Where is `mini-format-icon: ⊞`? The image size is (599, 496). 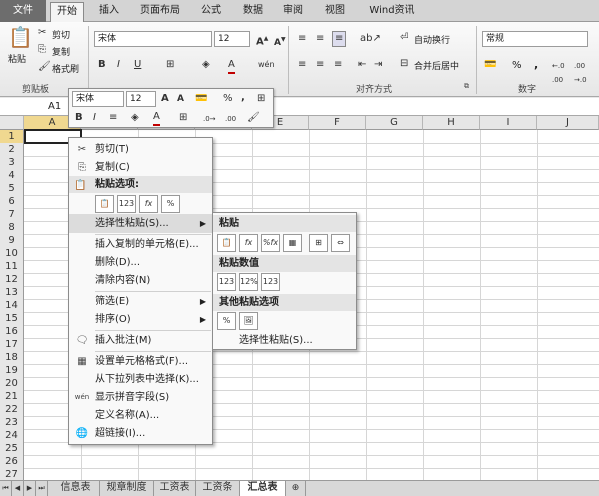
mini-format-icon: ⊞ is located at coordinates (261, 99).